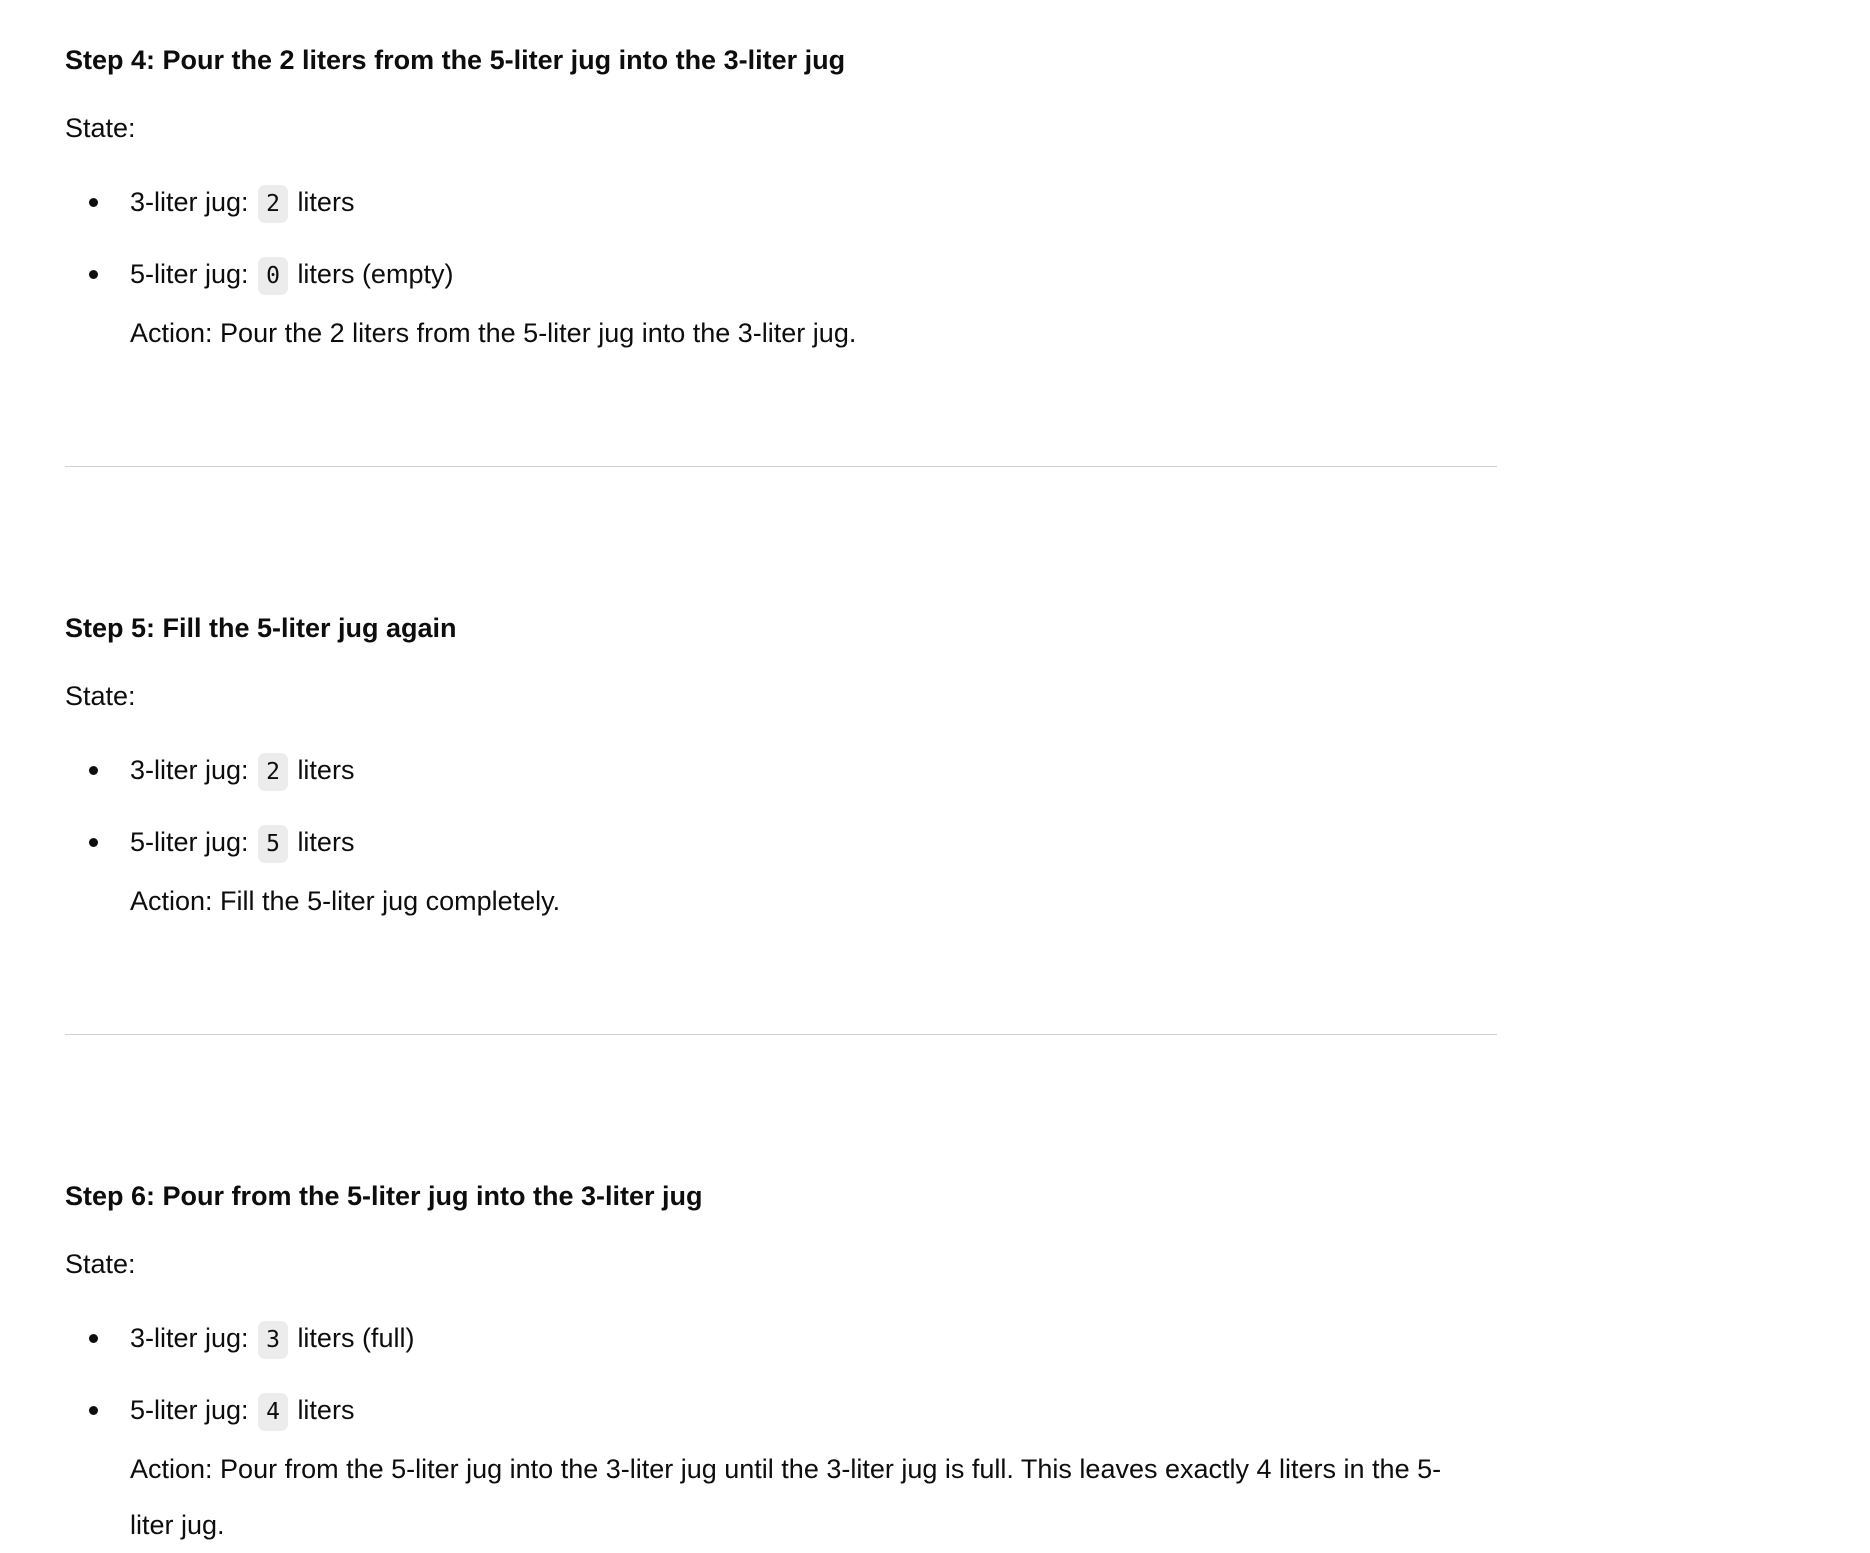  What do you see at coordinates (781, 1411) in the screenshot?
I see `list-item: 5-liter jug: 4 liters` at bounding box center [781, 1411].